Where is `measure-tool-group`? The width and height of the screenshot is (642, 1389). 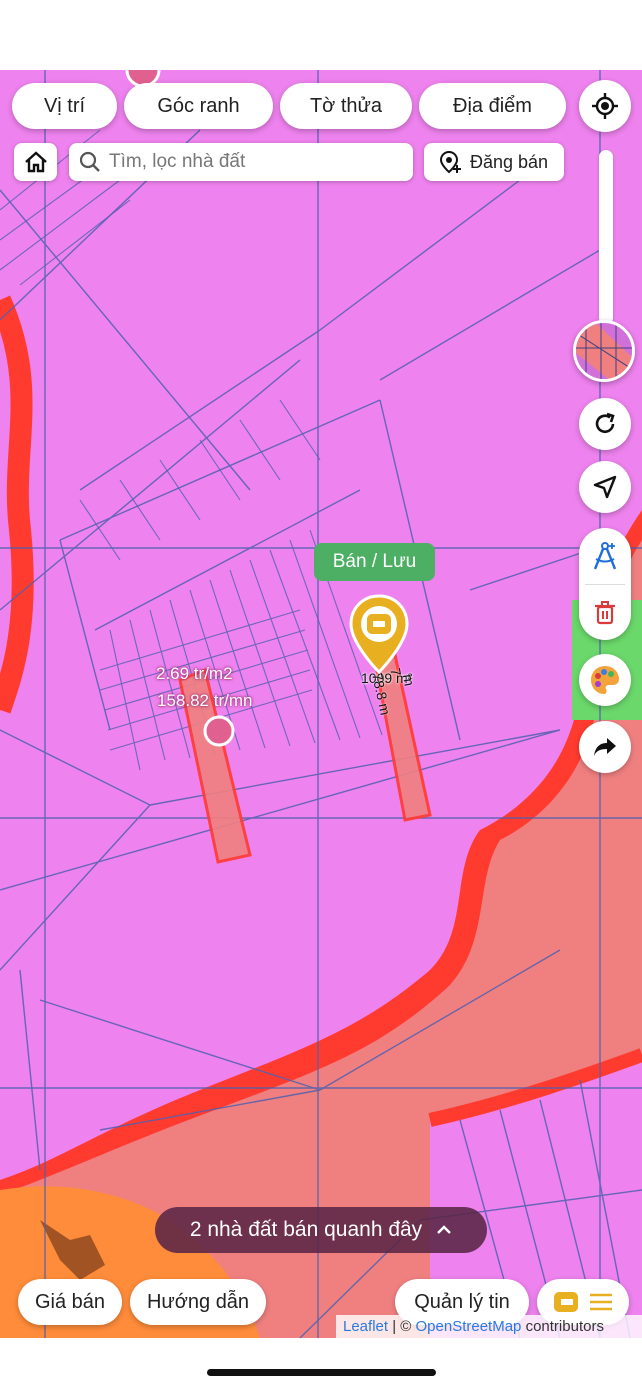 measure-tool-group is located at coordinates (605, 584).